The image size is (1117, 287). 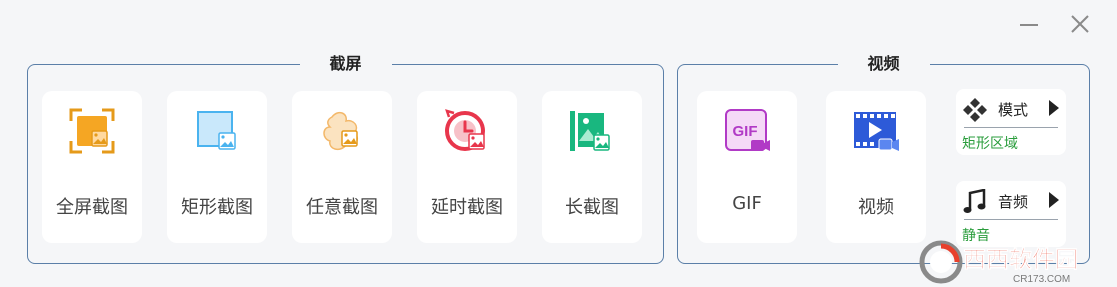 What do you see at coordinates (1041, 279) in the screenshot?
I see `watermark-subtext: CR173.COM` at bounding box center [1041, 279].